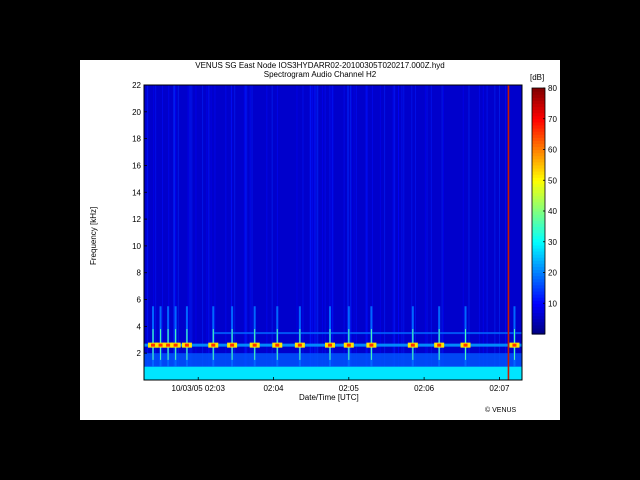  I want to click on colorbar-segment, so click(538, 90).